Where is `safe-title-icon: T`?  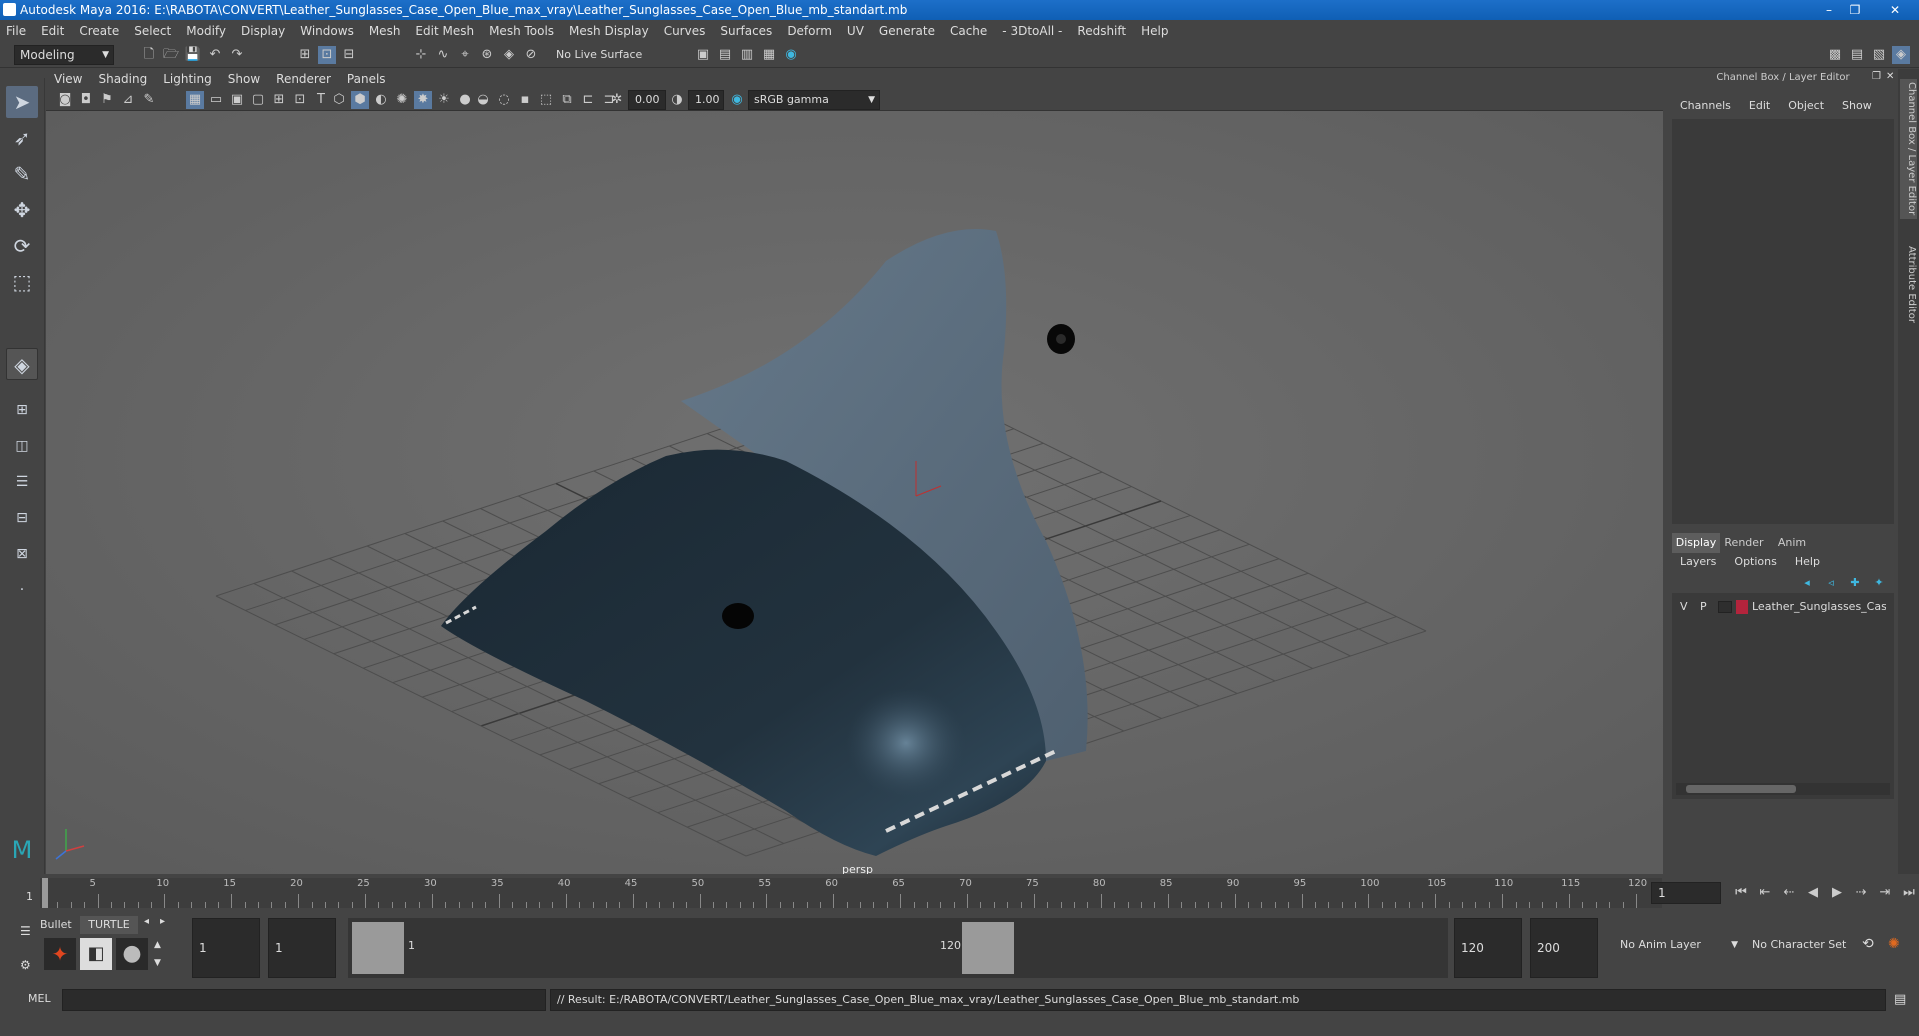
safe-title-icon: T is located at coordinates (321, 100).